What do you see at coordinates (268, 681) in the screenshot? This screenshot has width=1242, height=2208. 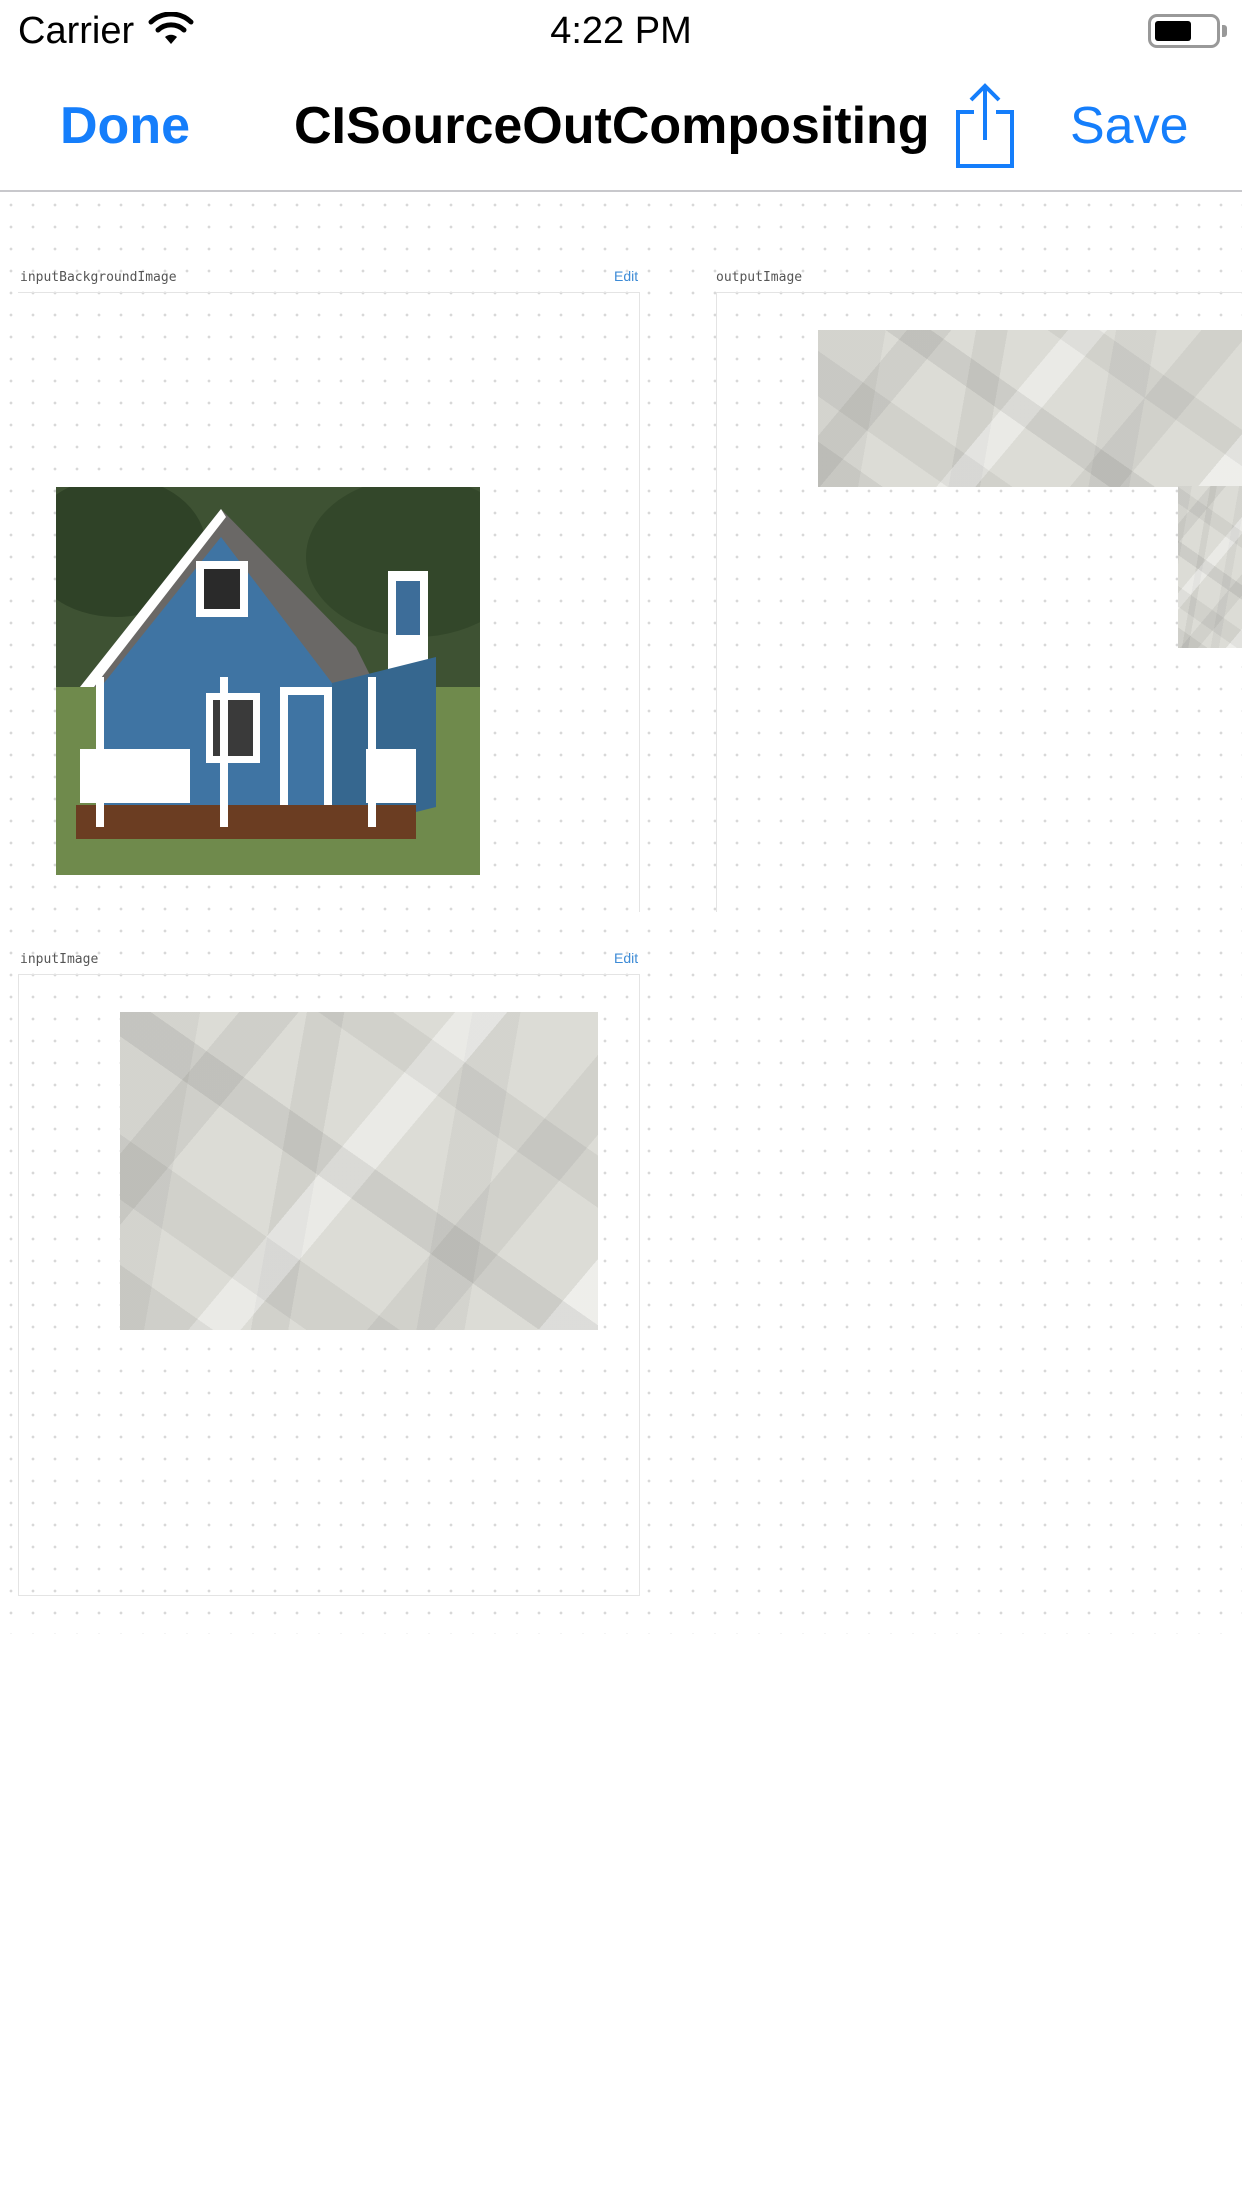 I see `house-photo` at bounding box center [268, 681].